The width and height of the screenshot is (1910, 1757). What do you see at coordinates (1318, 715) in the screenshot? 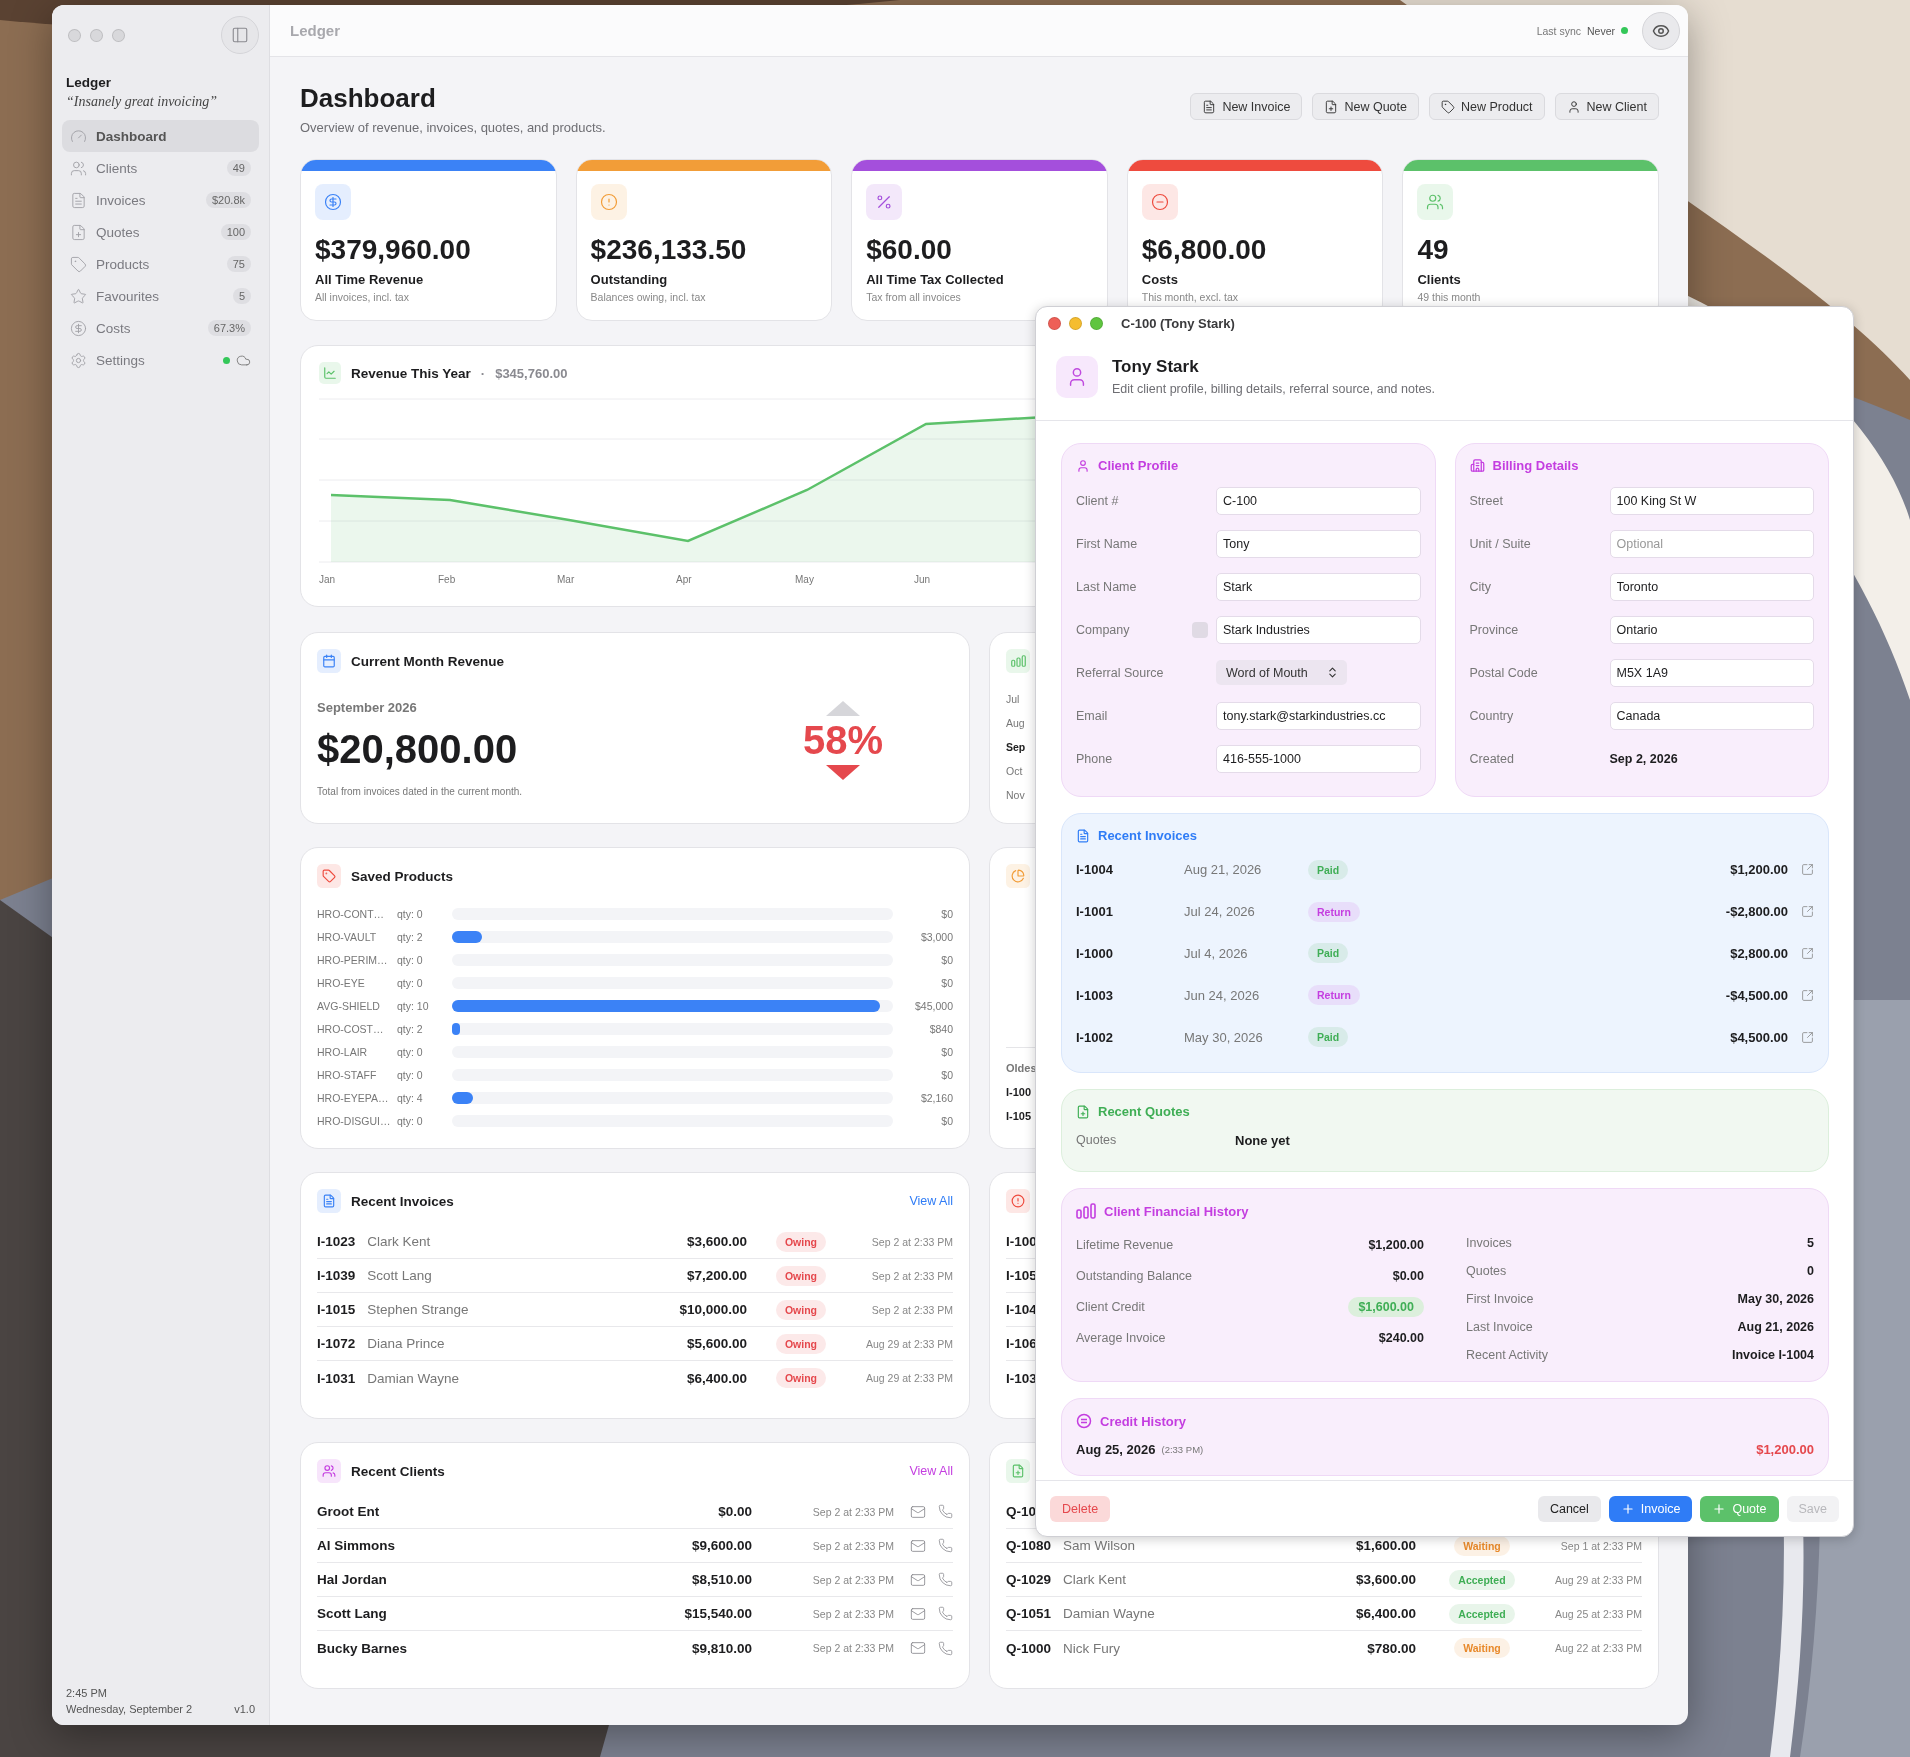
I see `text-field: tony.stark@starkindustries.cc` at bounding box center [1318, 715].